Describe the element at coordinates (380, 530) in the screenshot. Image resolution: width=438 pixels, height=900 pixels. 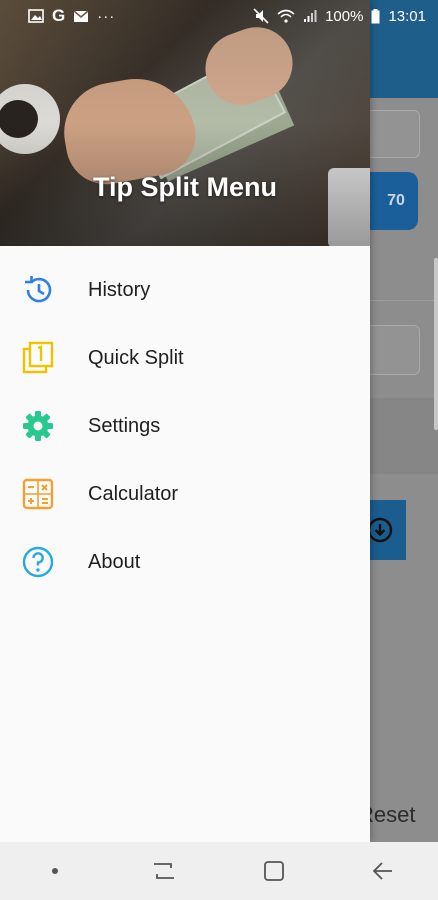
I see `download-circle-icon` at that location.